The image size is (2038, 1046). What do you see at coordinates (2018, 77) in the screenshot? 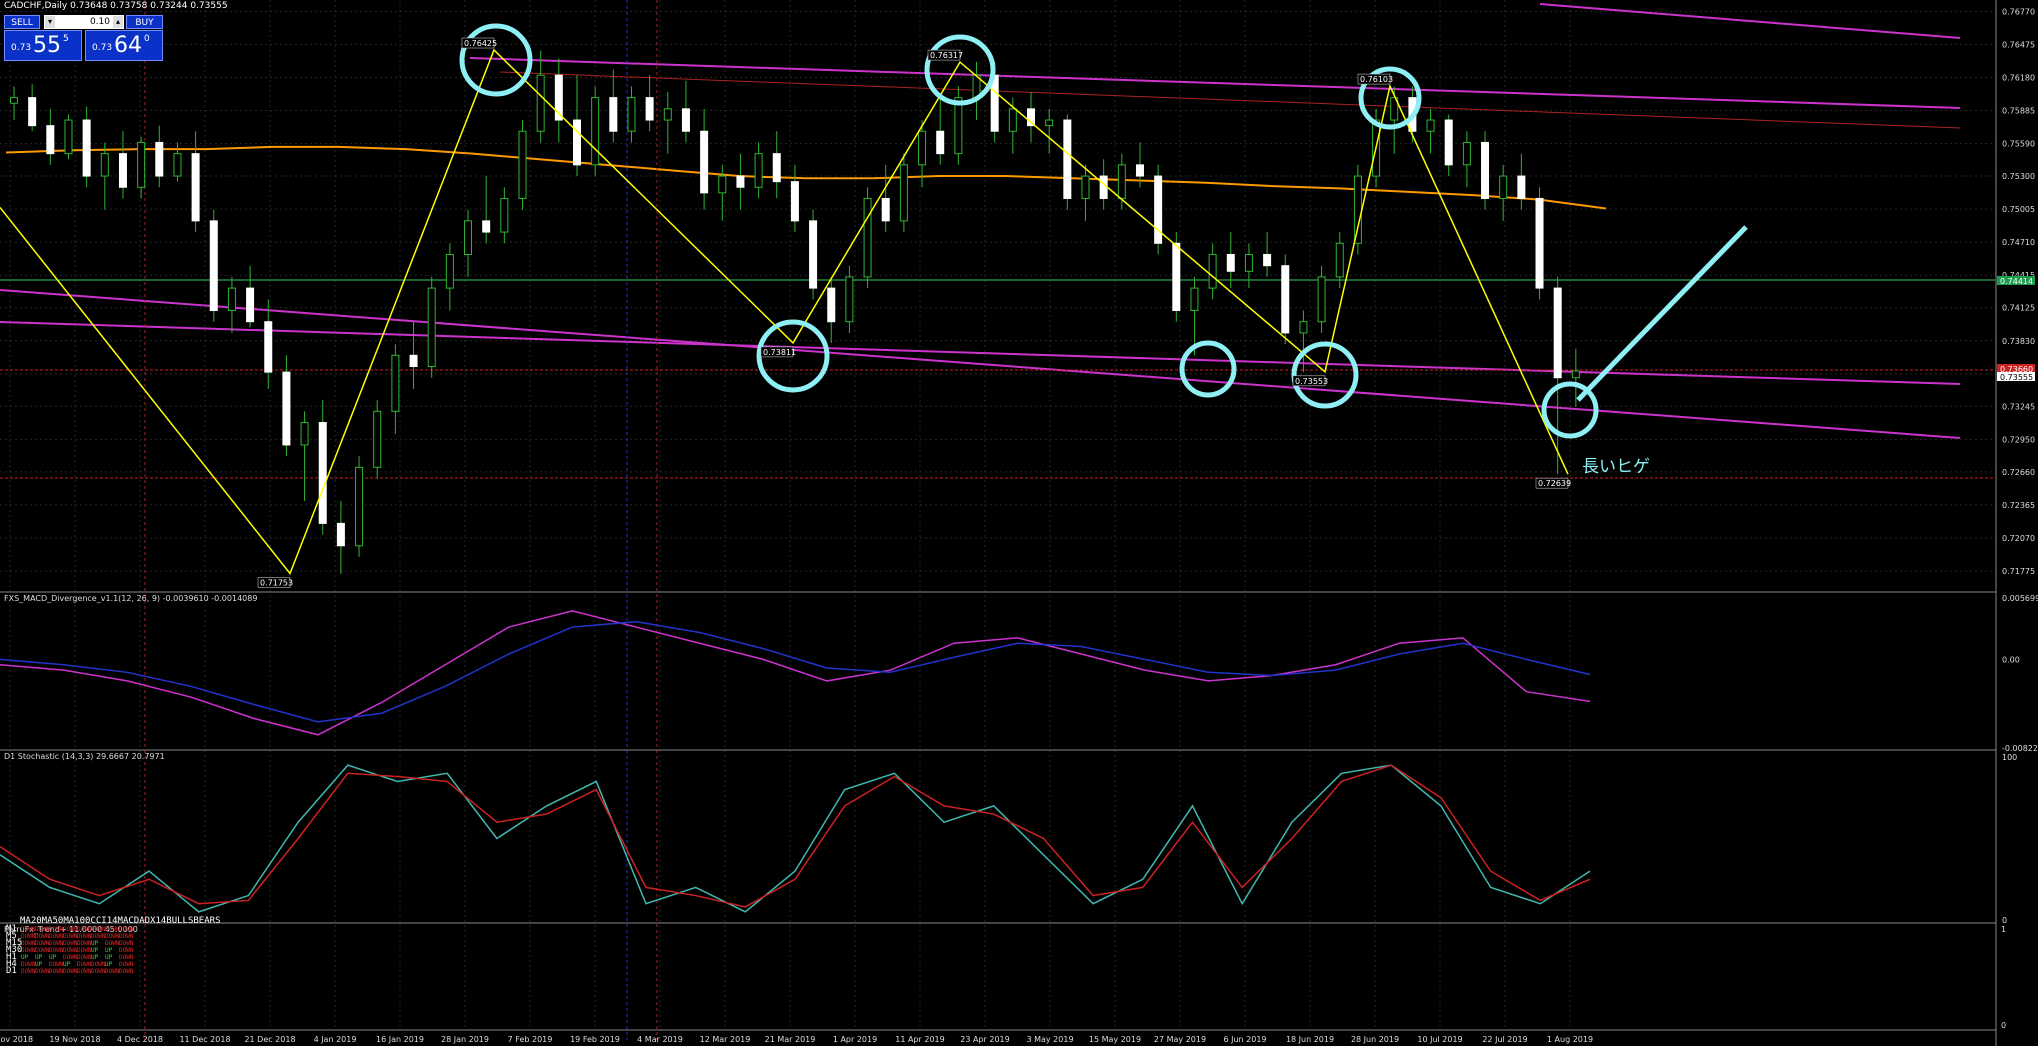
I see `y-tick-label: 0.76180` at bounding box center [2018, 77].